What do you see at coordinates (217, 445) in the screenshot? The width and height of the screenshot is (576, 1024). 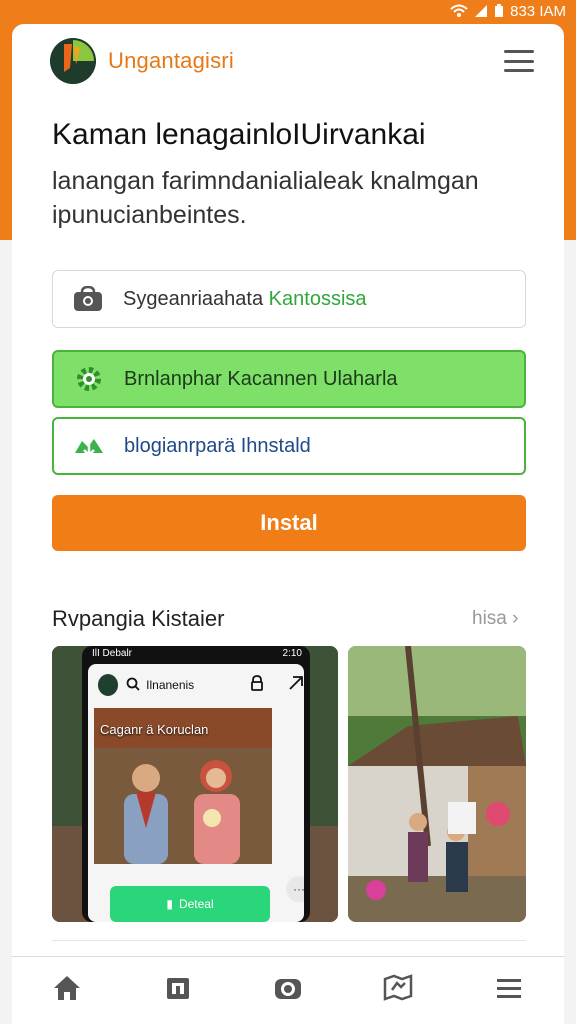 I see `outline-button-label: blogianrparä Ihnstald` at bounding box center [217, 445].